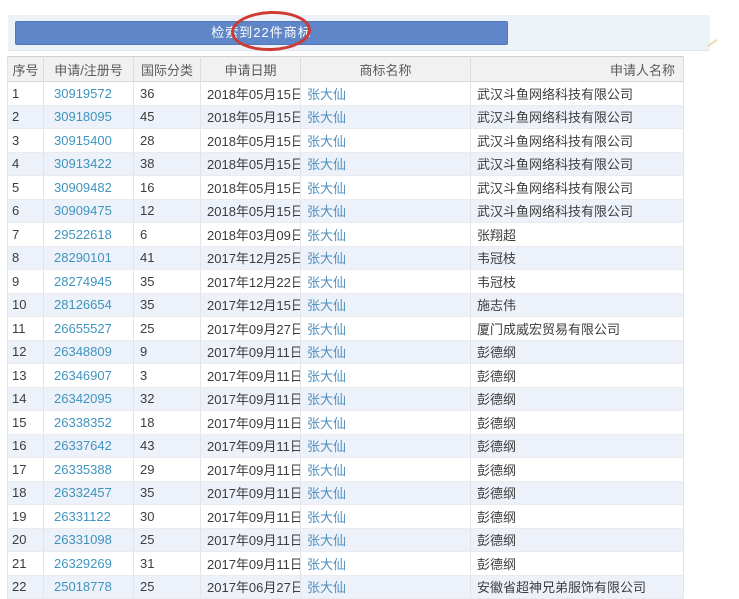  I want to click on table-row: 9 28274945 35 2017年12月22日 张大仙 韦冠枝, so click(345, 281).